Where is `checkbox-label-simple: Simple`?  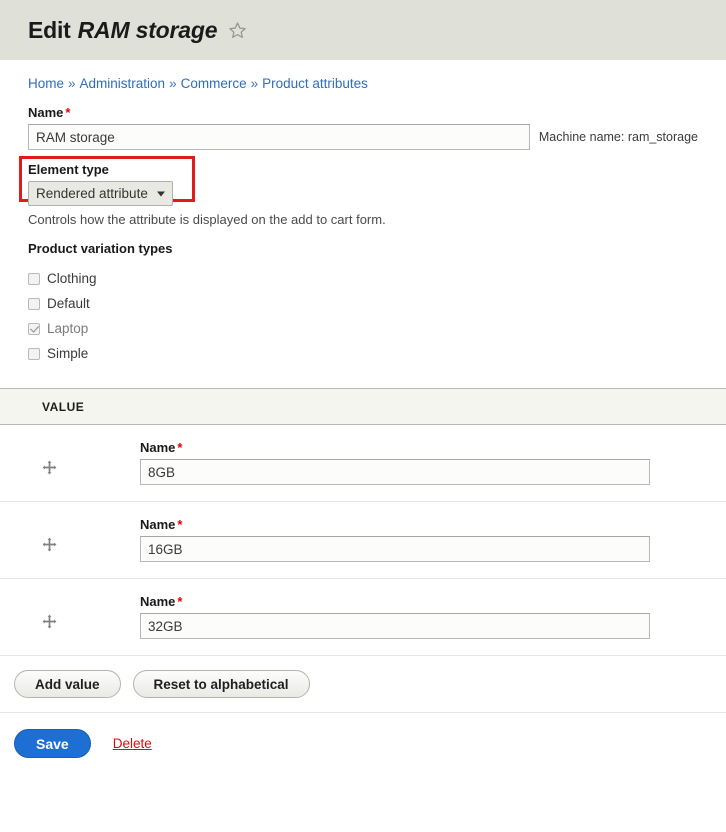
checkbox-label-simple: Simple is located at coordinates (68, 353).